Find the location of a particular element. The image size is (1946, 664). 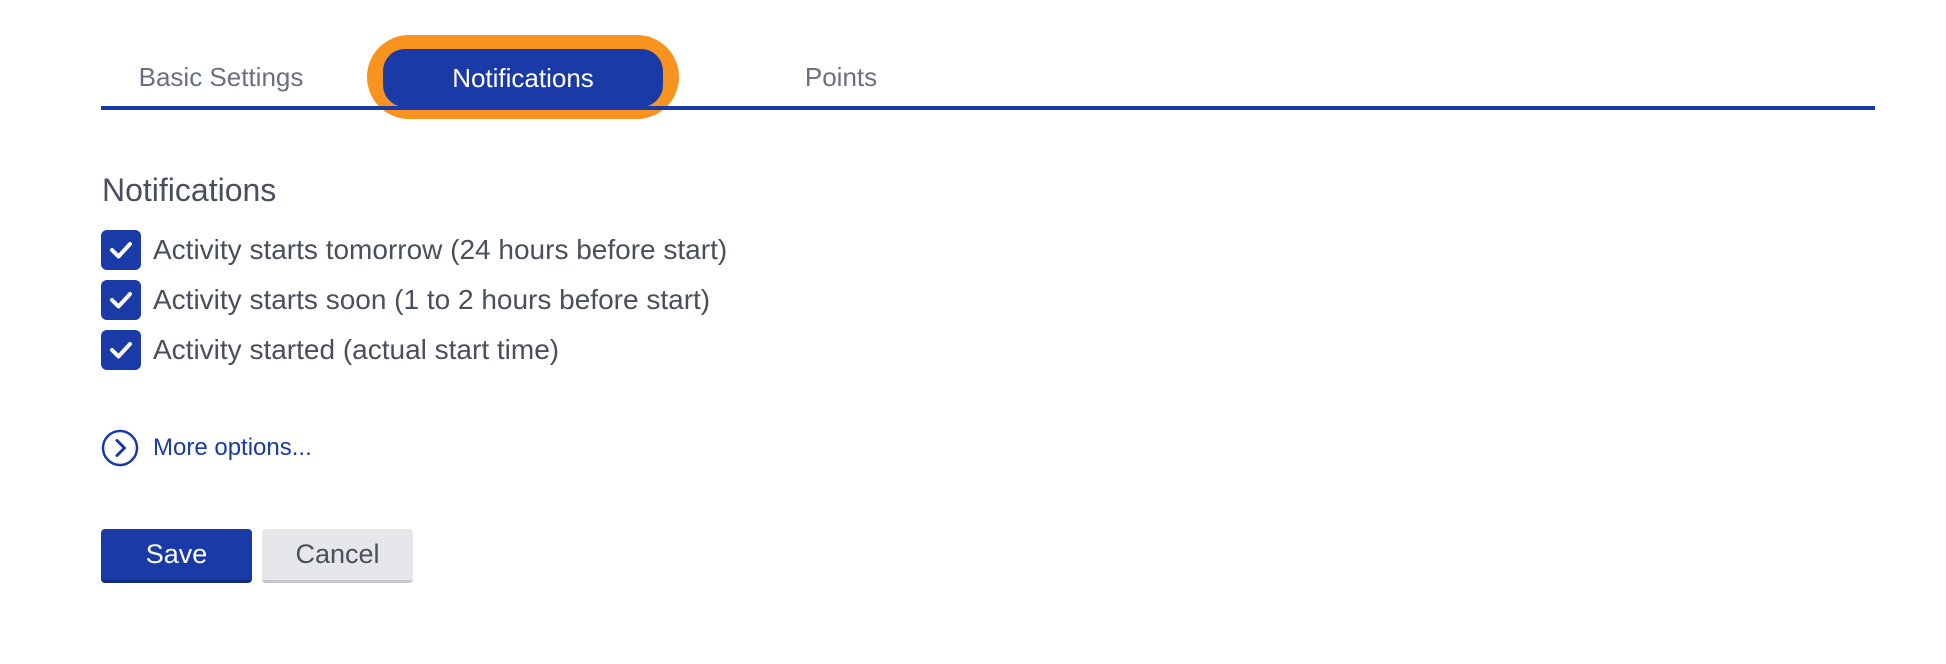

notification-option-started: Activity started (actual start time) is located at coordinates (414, 350).